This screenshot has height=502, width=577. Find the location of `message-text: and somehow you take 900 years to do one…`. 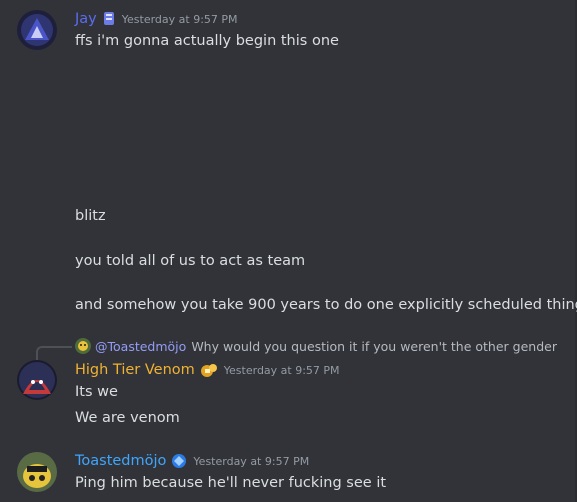

message-text: and somehow you take 900 years to do one… is located at coordinates (326, 305).